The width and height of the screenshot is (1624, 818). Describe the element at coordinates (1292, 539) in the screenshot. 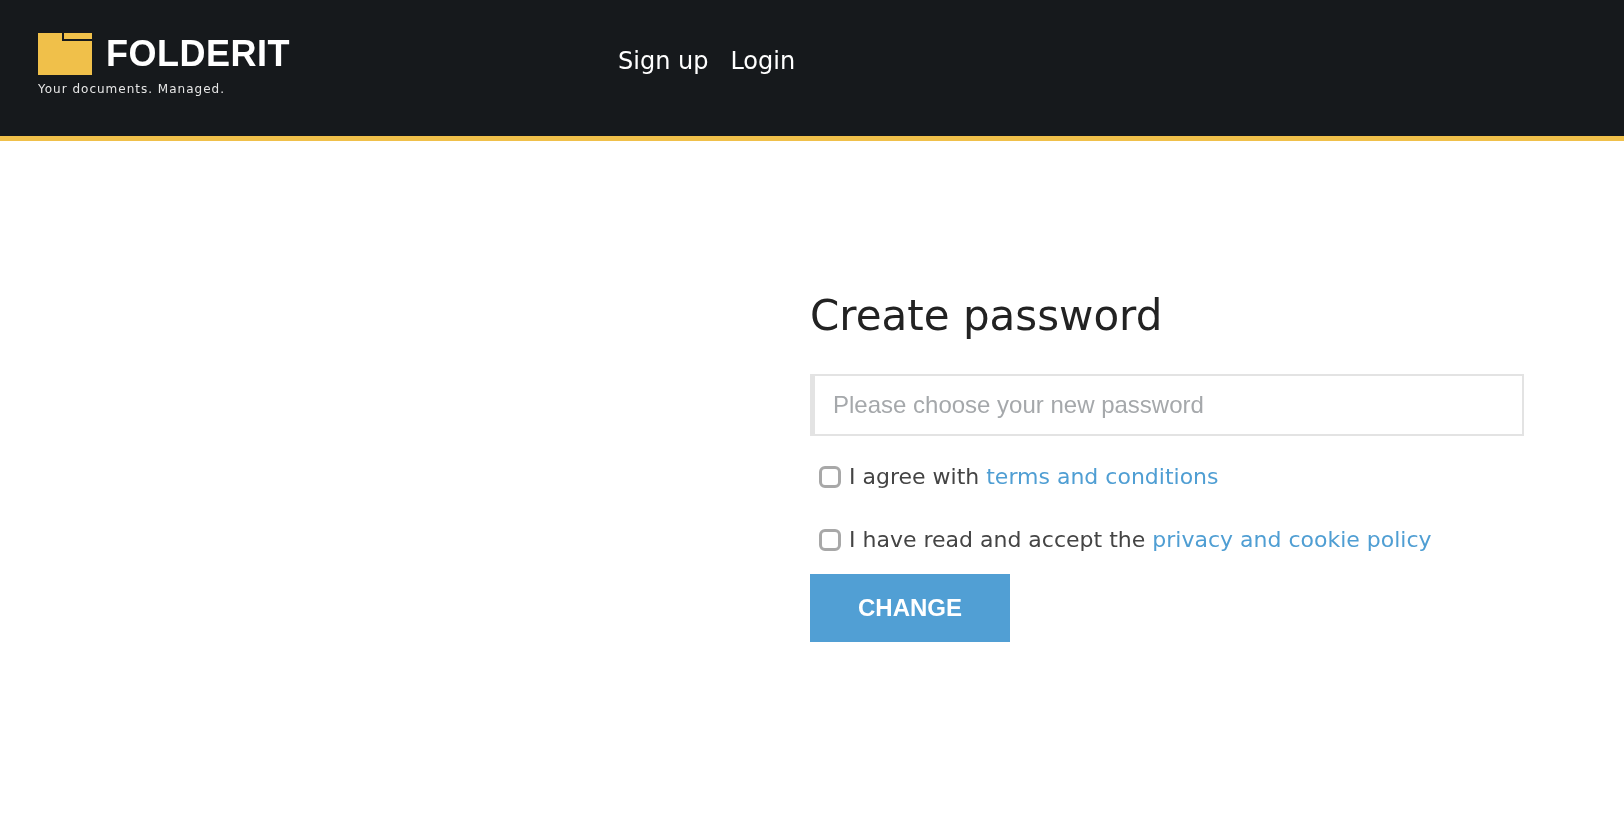

I see `policy-link: privacy and cookie policy` at that location.